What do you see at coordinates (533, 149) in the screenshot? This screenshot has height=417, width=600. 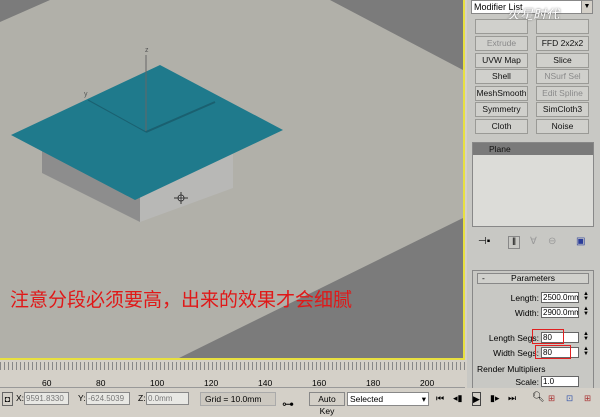 I see `stack-item-plane: Plane` at bounding box center [533, 149].